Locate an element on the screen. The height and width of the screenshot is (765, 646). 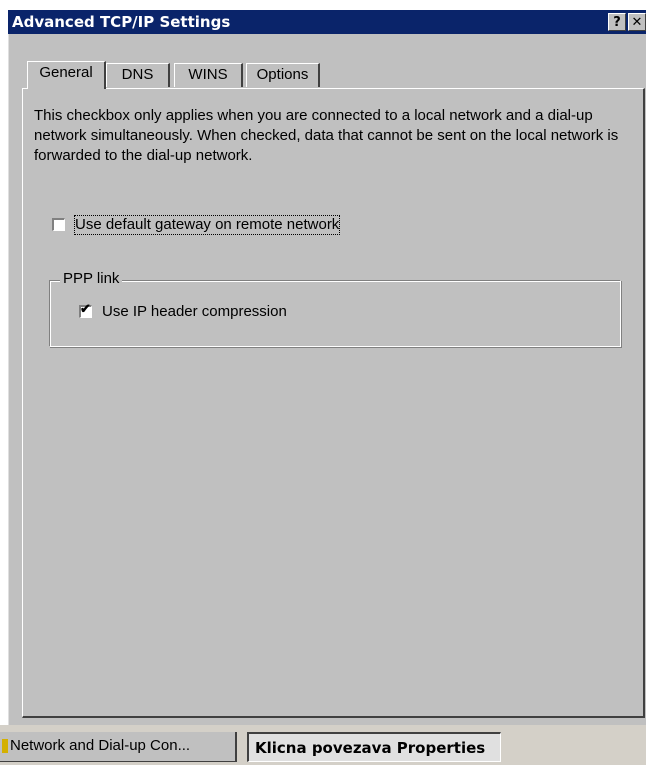
close-button: ✕ is located at coordinates (637, 22).